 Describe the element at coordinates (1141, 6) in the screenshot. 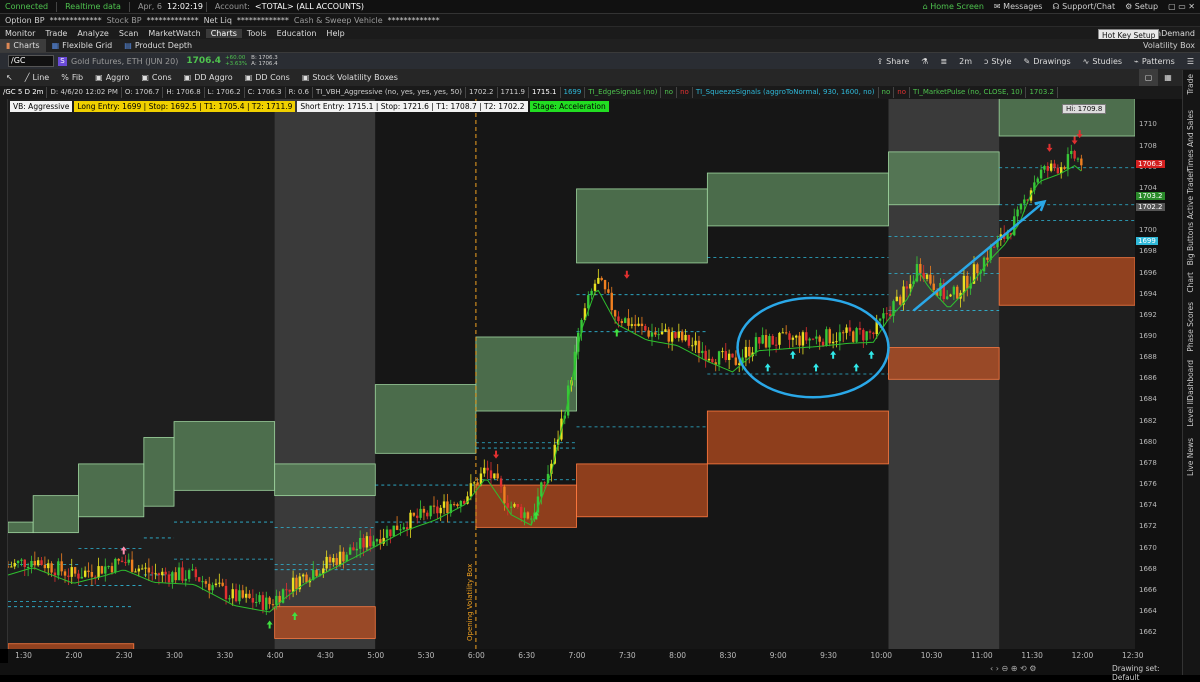

I see `setup-button: ⚙ Setup` at that location.